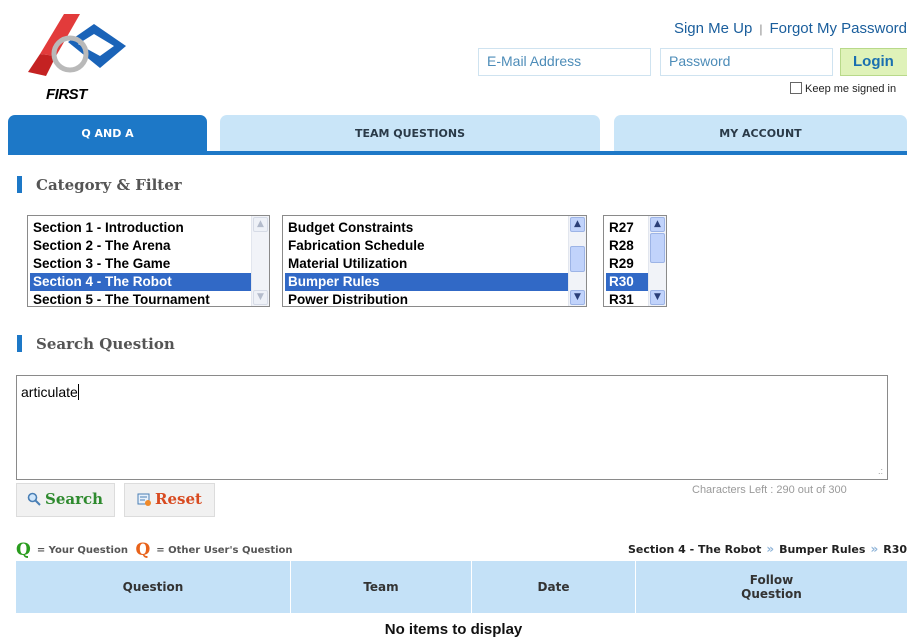 The height and width of the screenshot is (640, 907). I want to click on resize-grip-icon: .:, so click(880, 471).